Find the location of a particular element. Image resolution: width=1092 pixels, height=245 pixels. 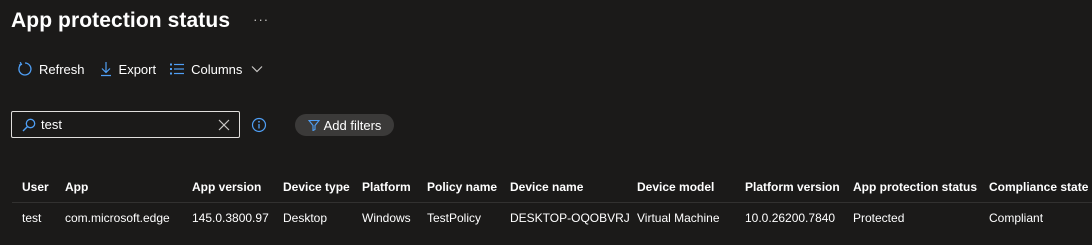

export-label: Export is located at coordinates (137, 69).